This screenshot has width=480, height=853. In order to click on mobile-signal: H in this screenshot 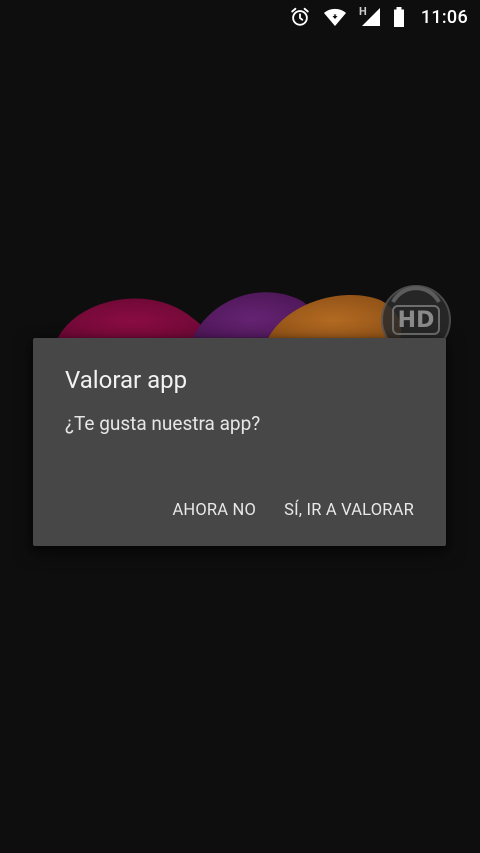, I will do `click(370, 17)`.